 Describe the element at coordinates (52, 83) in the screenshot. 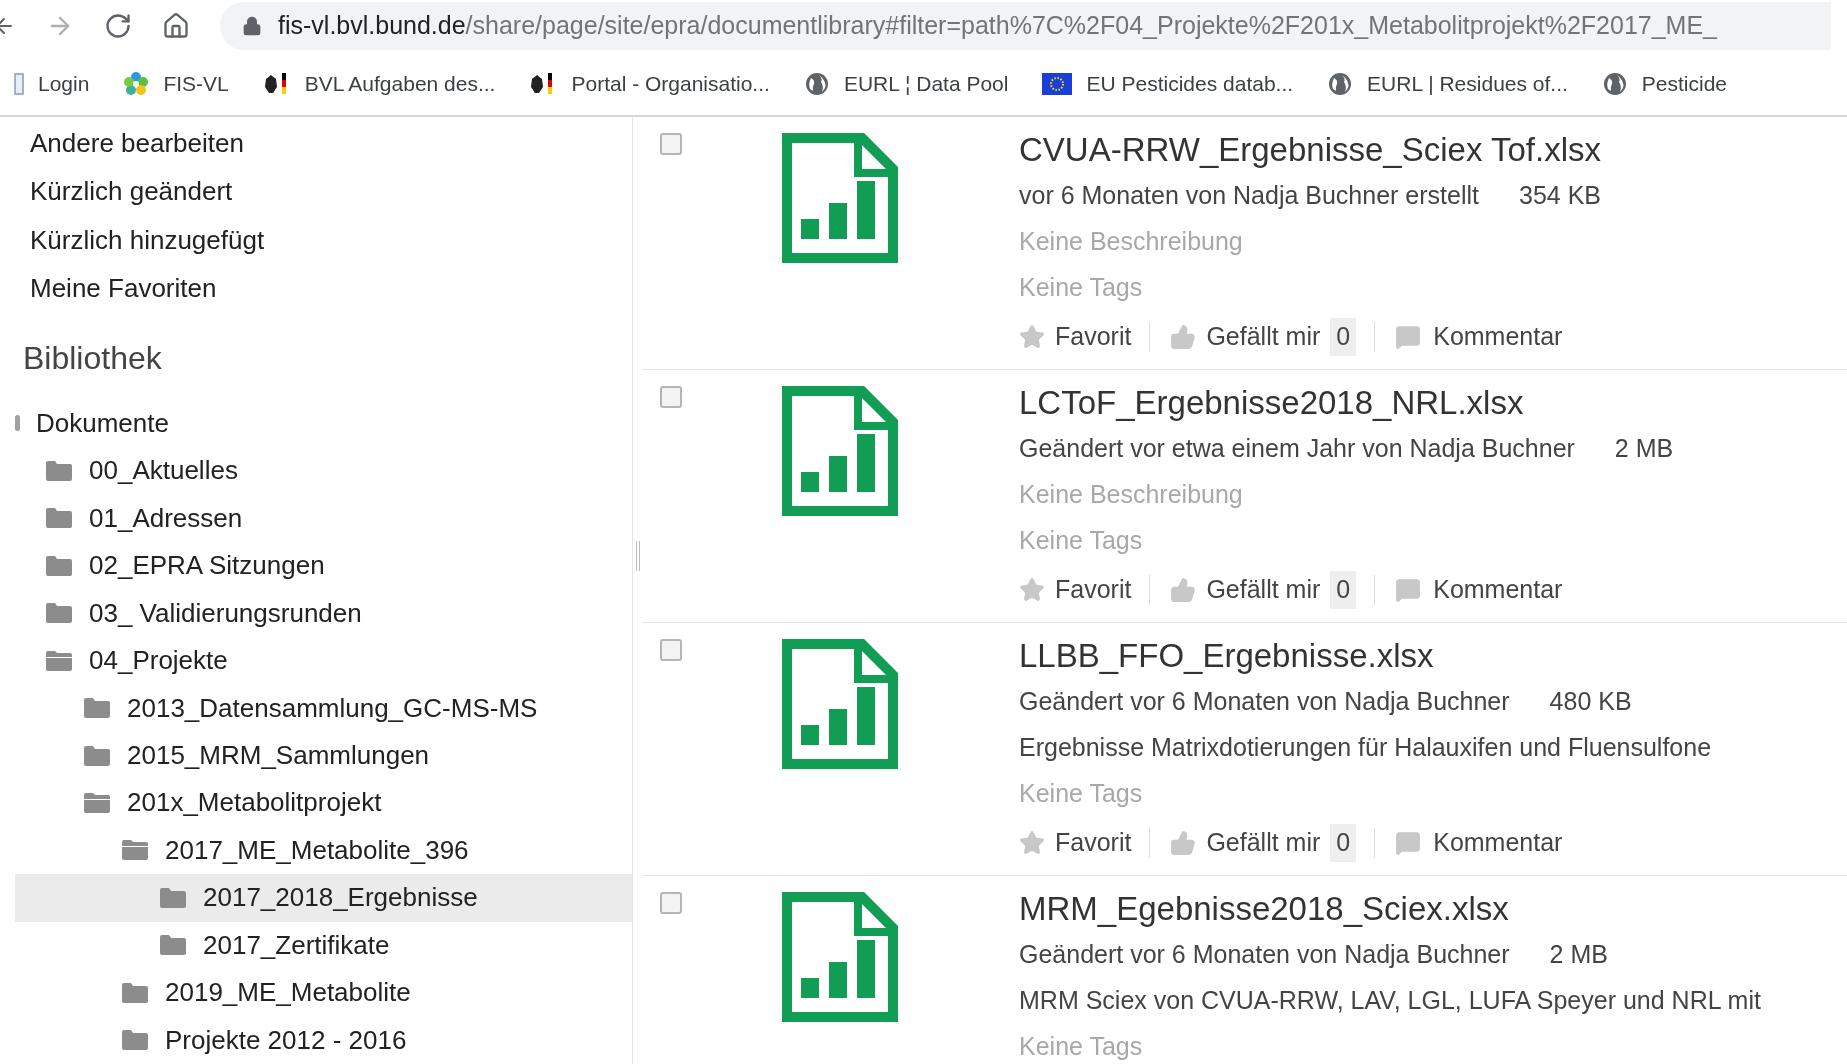

I see `bookmark: Login` at that location.